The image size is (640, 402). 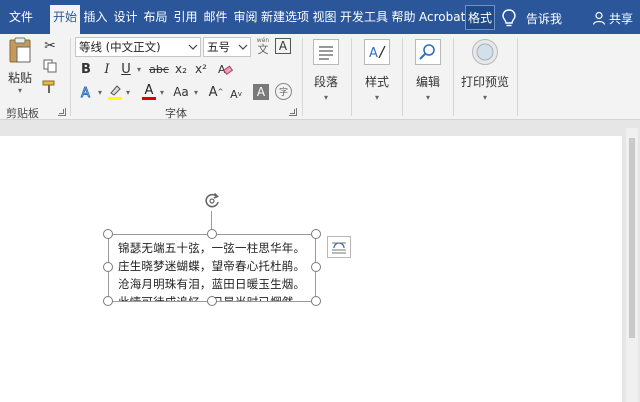 What do you see at coordinates (283, 91) in the screenshot?
I see `enclose-characters-icon: 字` at bounding box center [283, 91].